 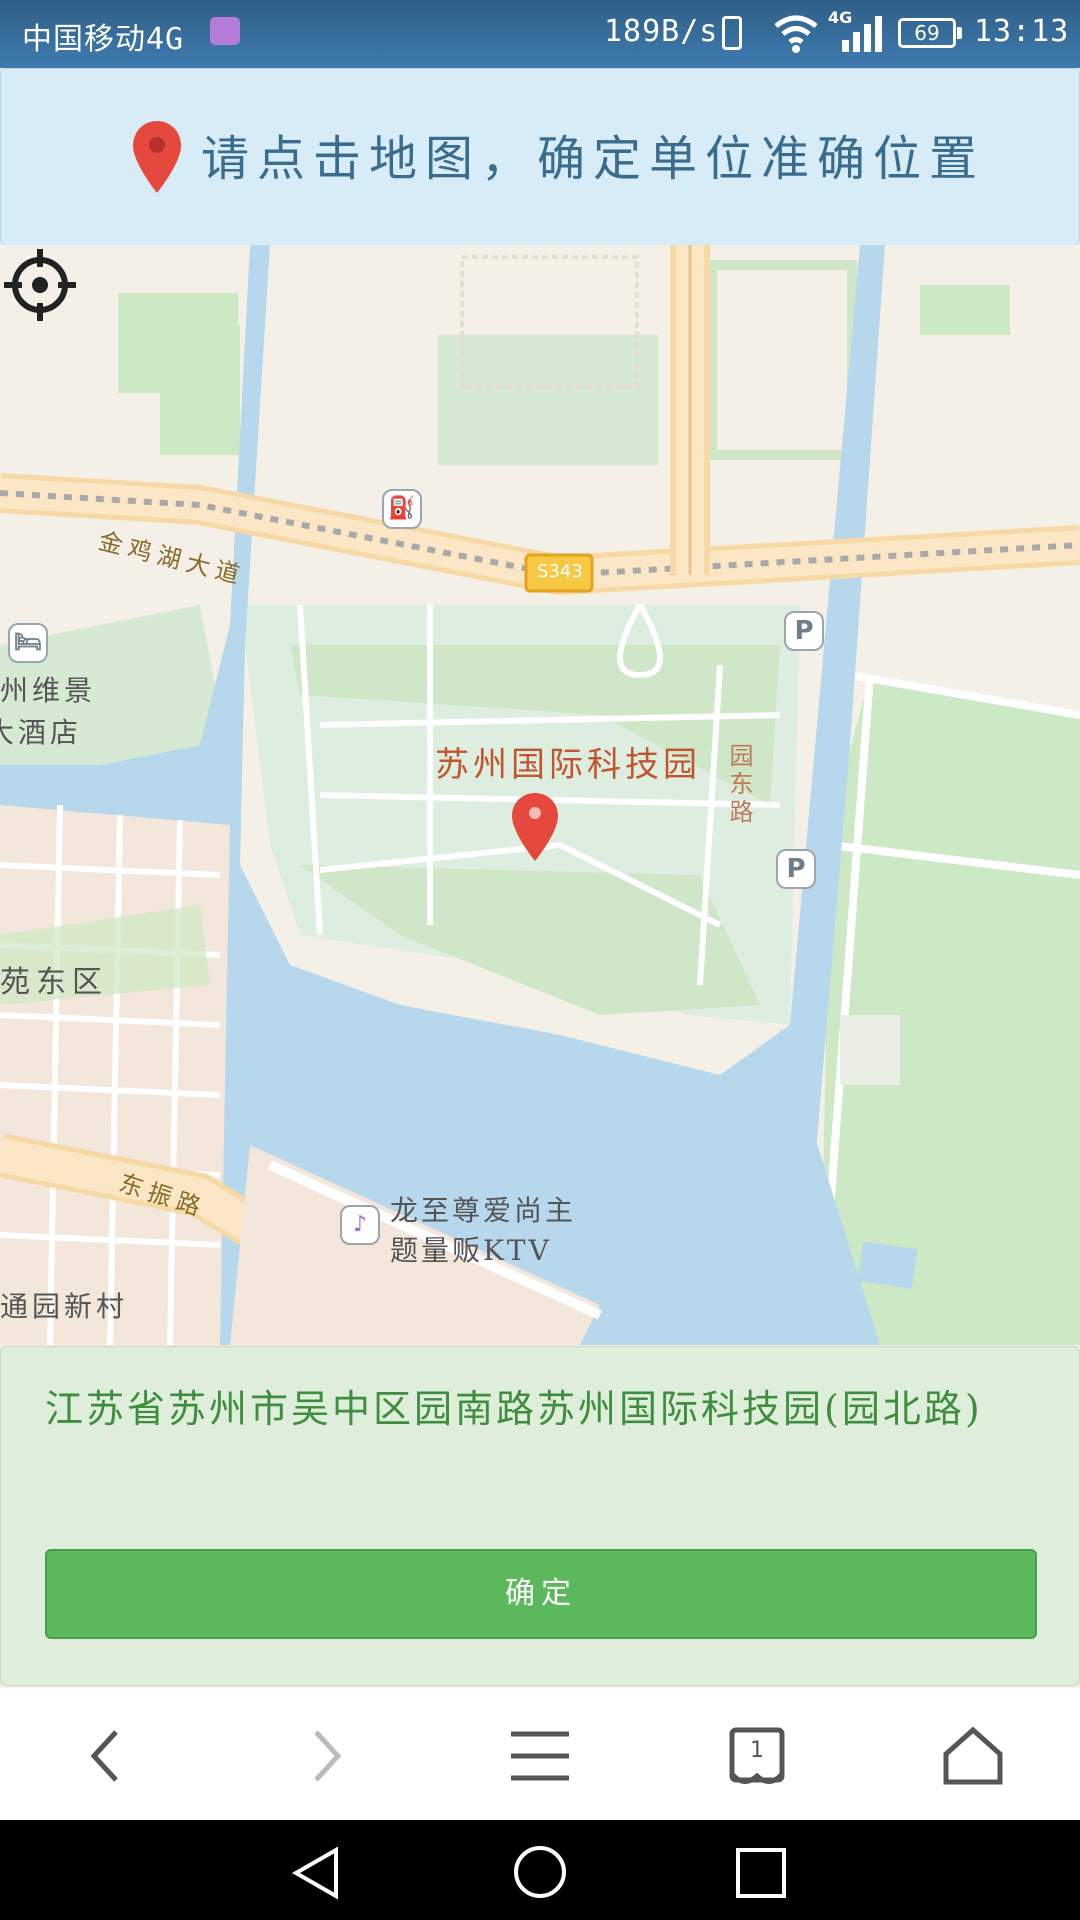 What do you see at coordinates (317, 1873) in the screenshot?
I see `nav-back-icon` at bounding box center [317, 1873].